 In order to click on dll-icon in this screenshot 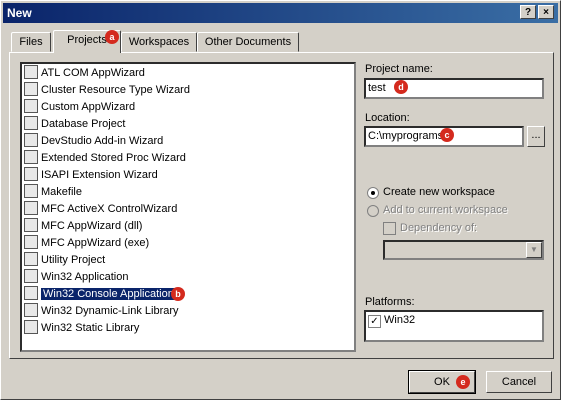, I will do `click(31, 310)`.